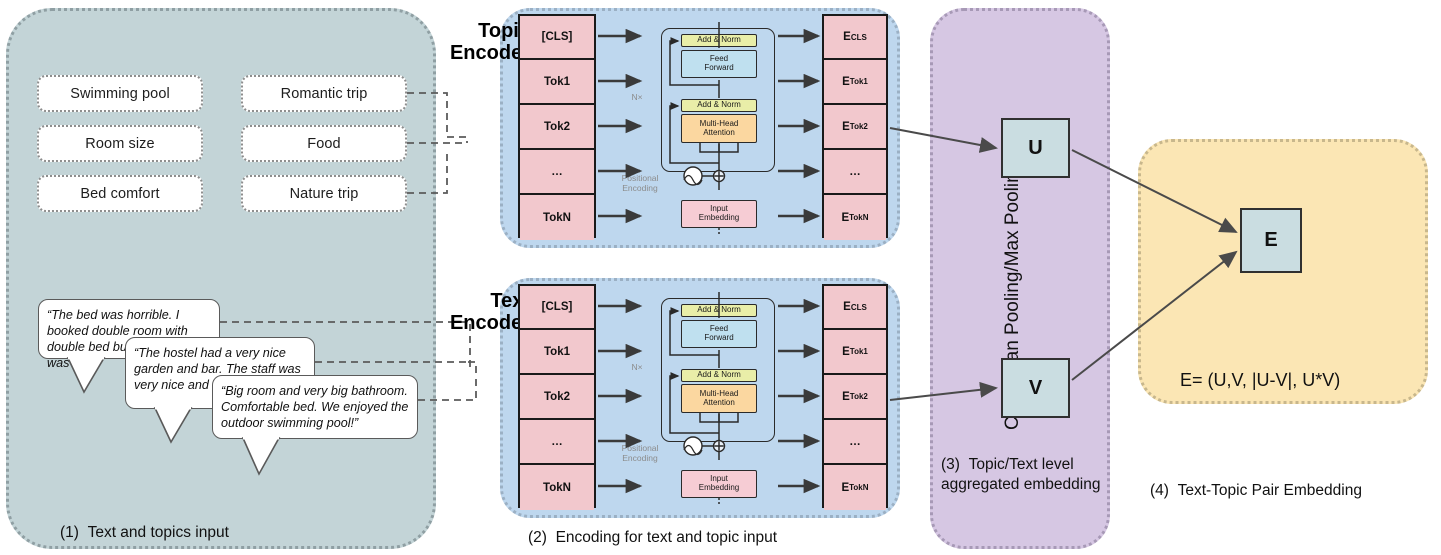 Image resolution: width=1441 pixels, height=555 pixels. Describe the element at coordinates (1021, 475) in the screenshot. I see `caption-3-text: Topic/Text level aggregated embedding` at that location.